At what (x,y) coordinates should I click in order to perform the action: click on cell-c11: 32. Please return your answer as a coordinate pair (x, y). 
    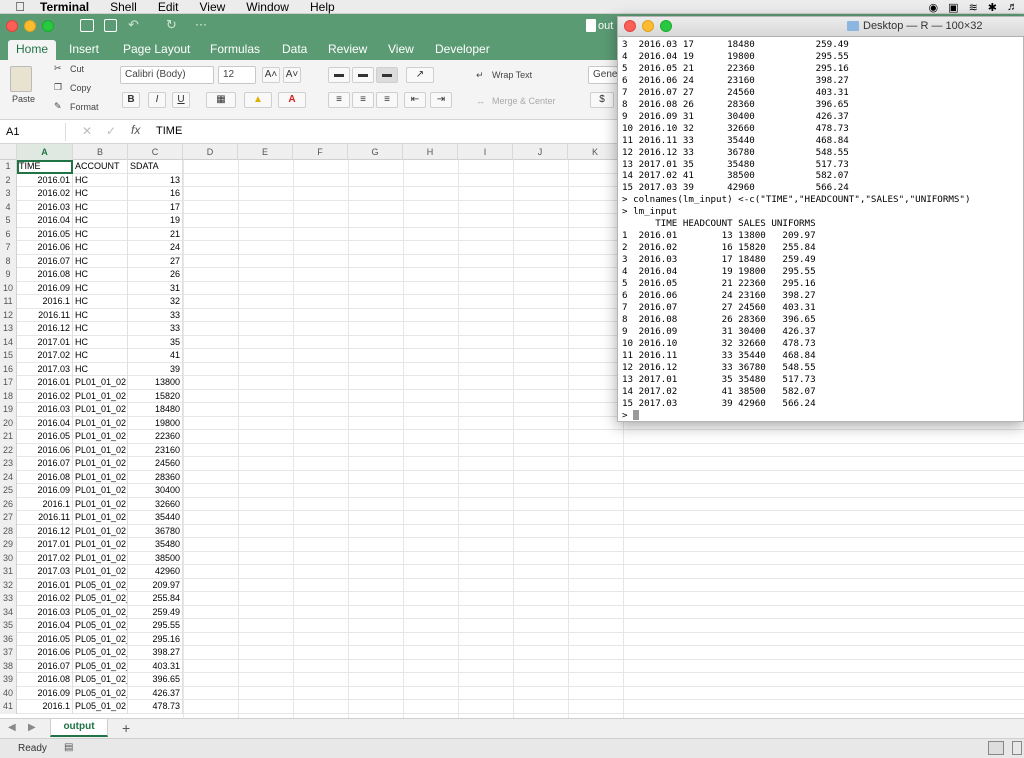
    Looking at the image, I should click on (155, 302).